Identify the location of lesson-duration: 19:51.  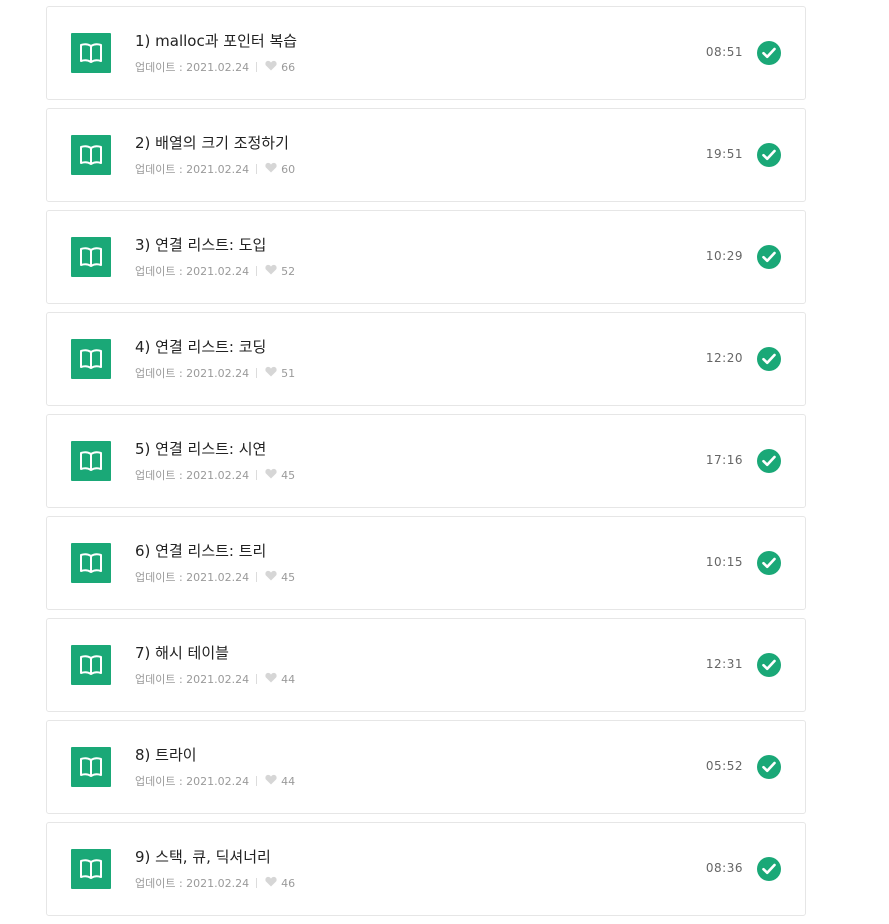
(724, 154).